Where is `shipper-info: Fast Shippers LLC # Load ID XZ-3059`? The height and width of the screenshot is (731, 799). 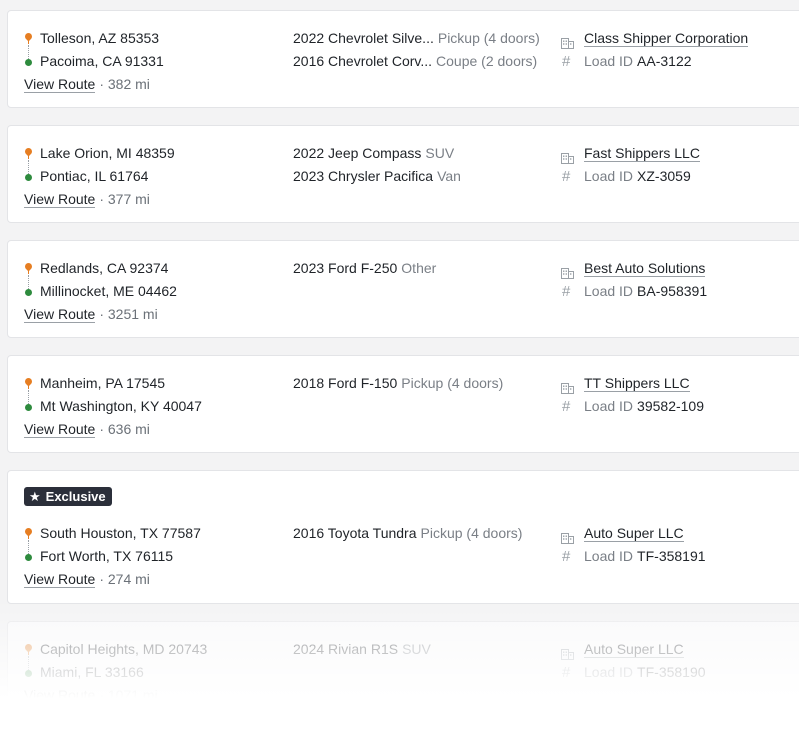 shipper-info: Fast Shippers LLC # Load ID XZ-3059 is located at coordinates (630, 165).